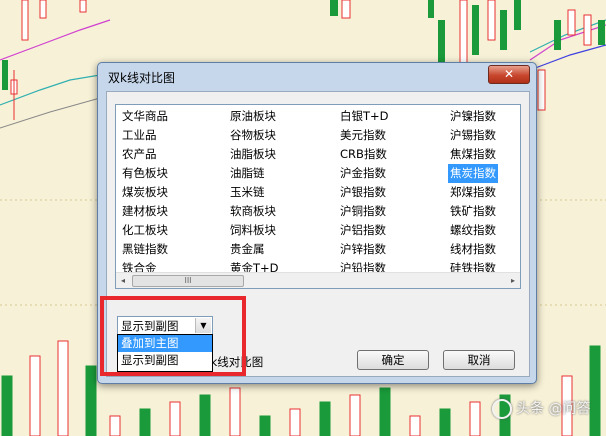 The image size is (606, 436). Describe the element at coordinates (145, 230) in the screenshot. I see `list-item: 化工板块` at that location.